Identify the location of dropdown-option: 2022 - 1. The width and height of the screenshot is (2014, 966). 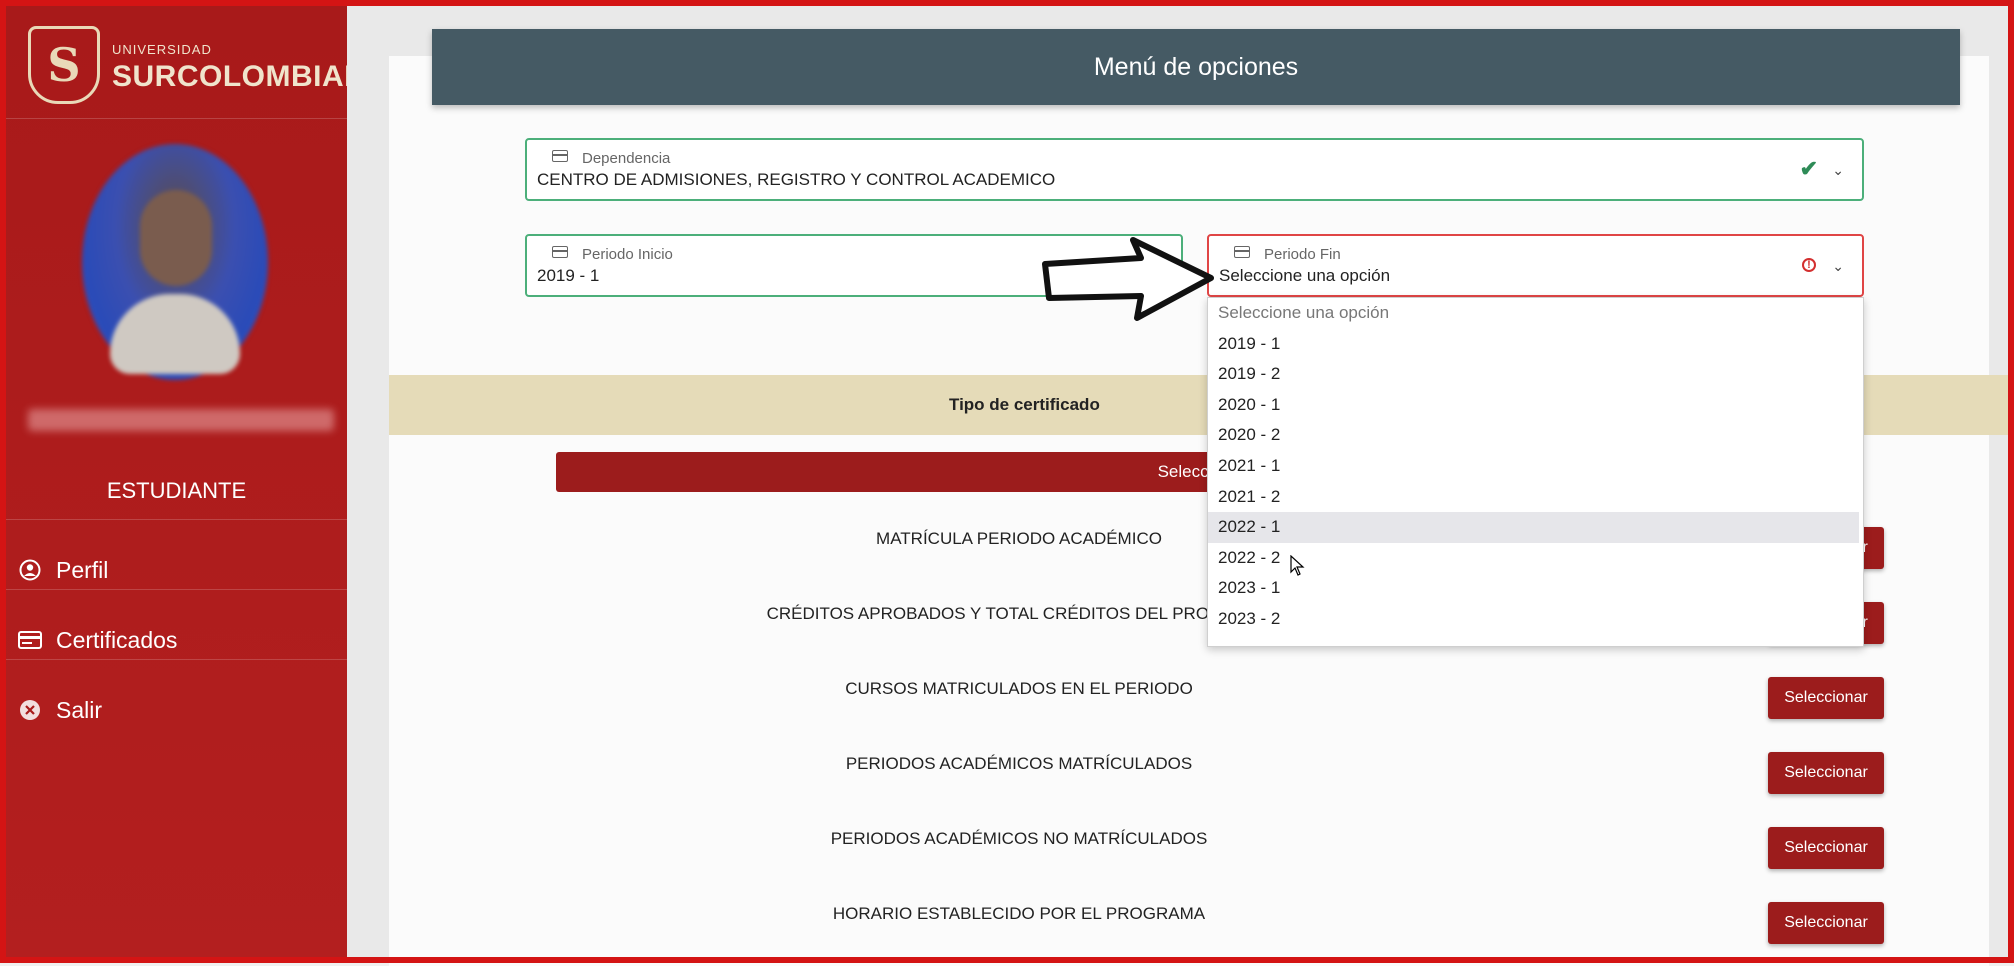
(1533, 527).